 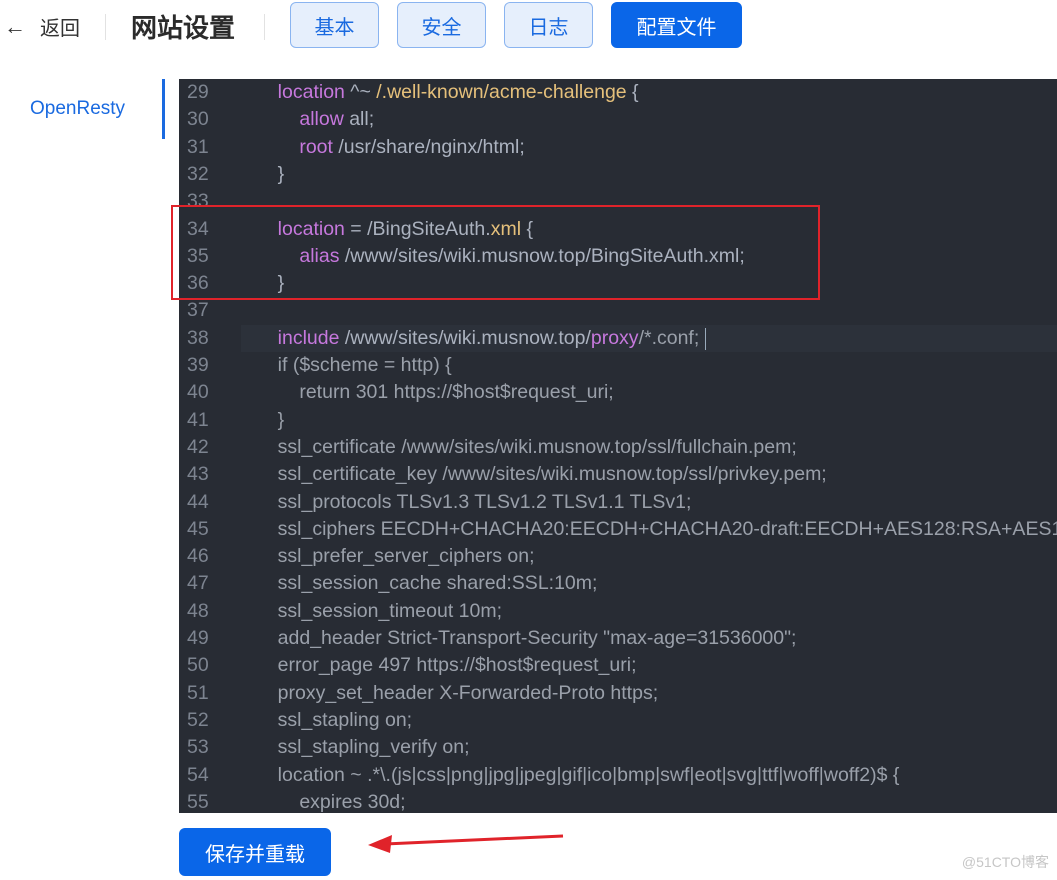 What do you see at coordinates (1005, 862) in the screenshot?
I see `watermark: @51CTO博客` at bounding box center [1005, 862].